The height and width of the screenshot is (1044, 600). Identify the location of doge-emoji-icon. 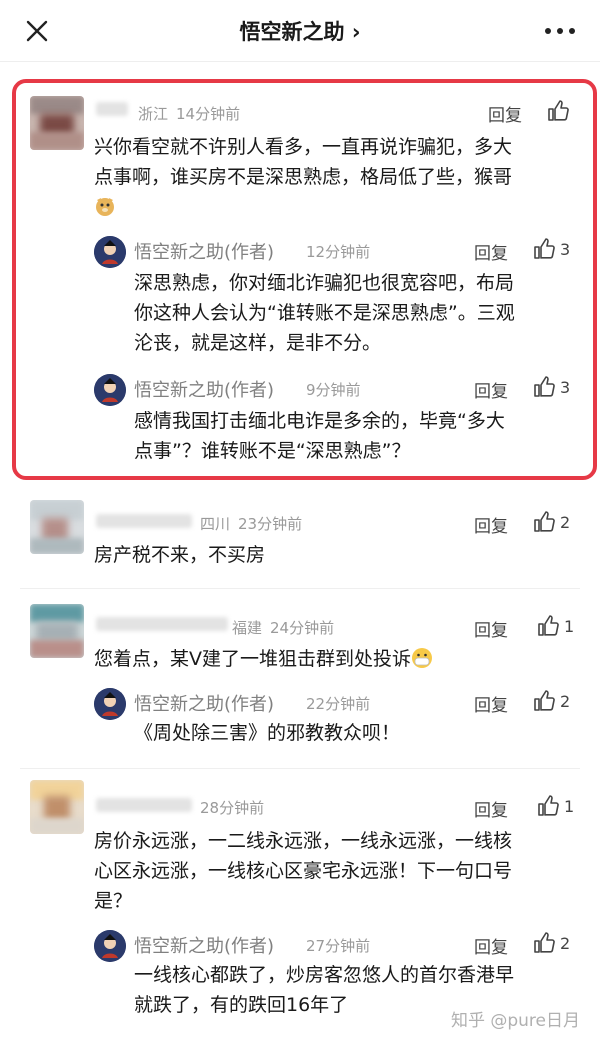
(105, 207).